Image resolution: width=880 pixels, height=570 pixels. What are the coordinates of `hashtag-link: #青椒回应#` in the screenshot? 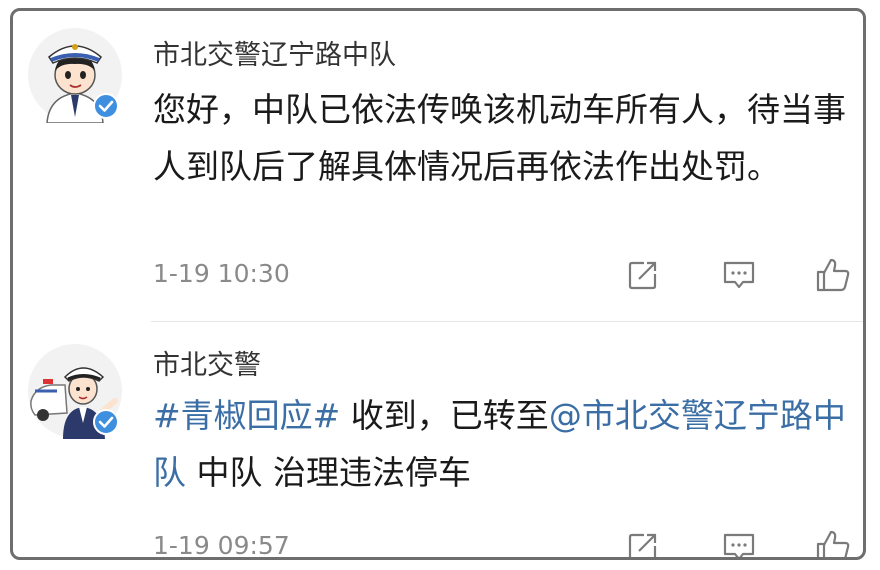 It's located at (246, 415).